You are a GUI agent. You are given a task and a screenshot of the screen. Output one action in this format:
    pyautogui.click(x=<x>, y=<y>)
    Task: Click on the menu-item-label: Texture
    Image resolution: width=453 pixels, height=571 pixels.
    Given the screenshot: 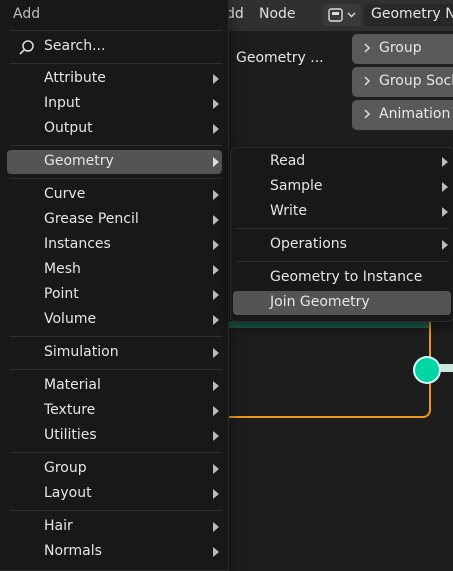 What is the action you would take?
    pyautogui.click(x=70, y=410)
    